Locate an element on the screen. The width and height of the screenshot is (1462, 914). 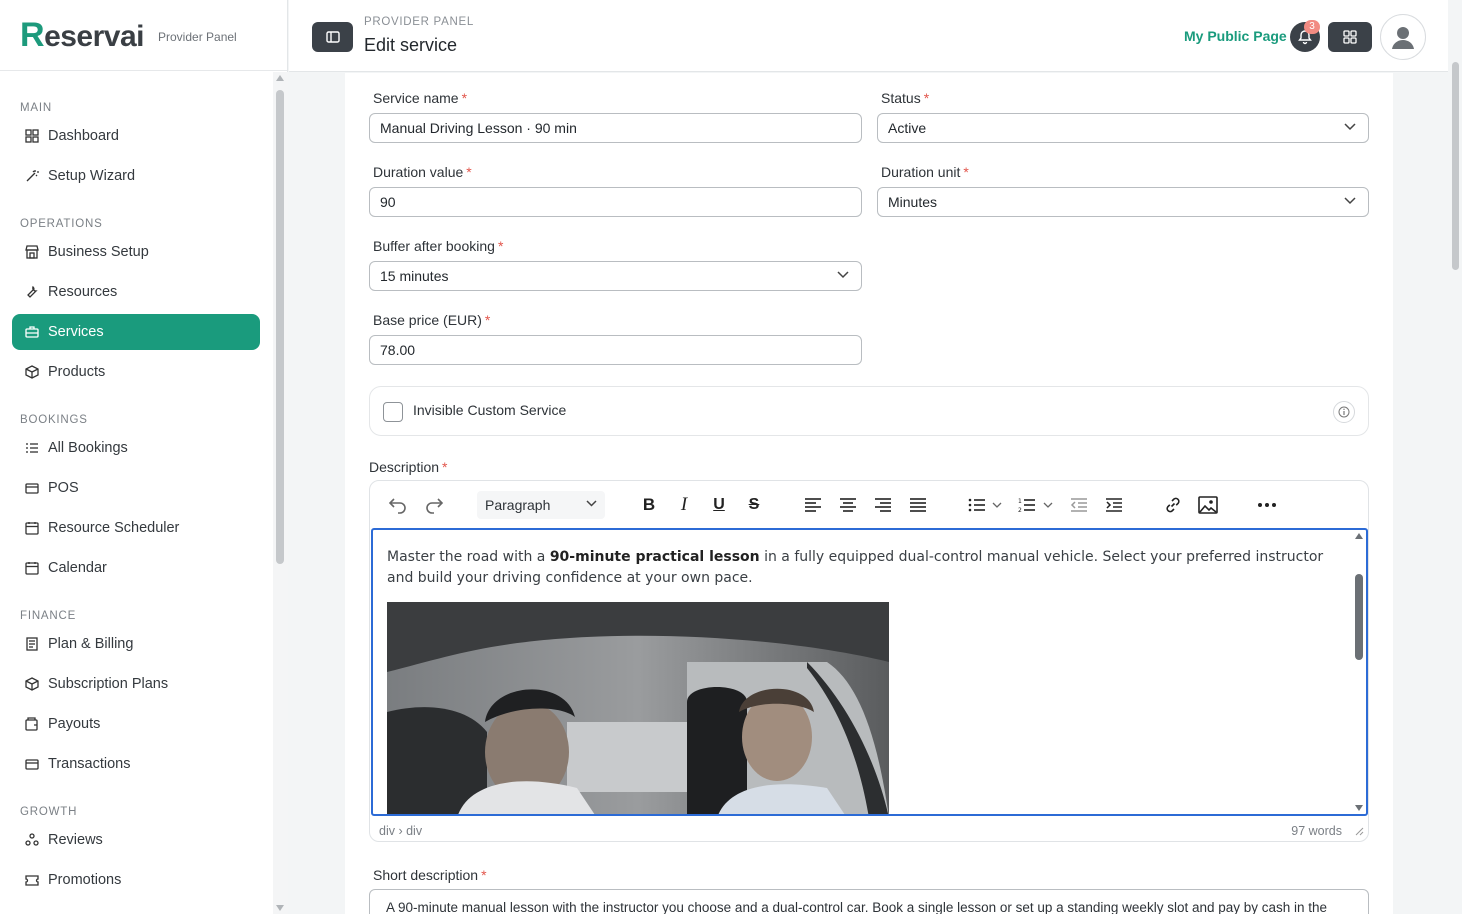
numbered-list-button: 12 is located at coordinates (1027, 505).